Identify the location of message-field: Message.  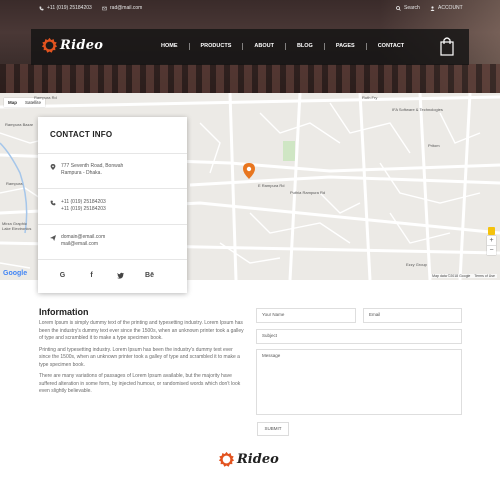
(359, 382).